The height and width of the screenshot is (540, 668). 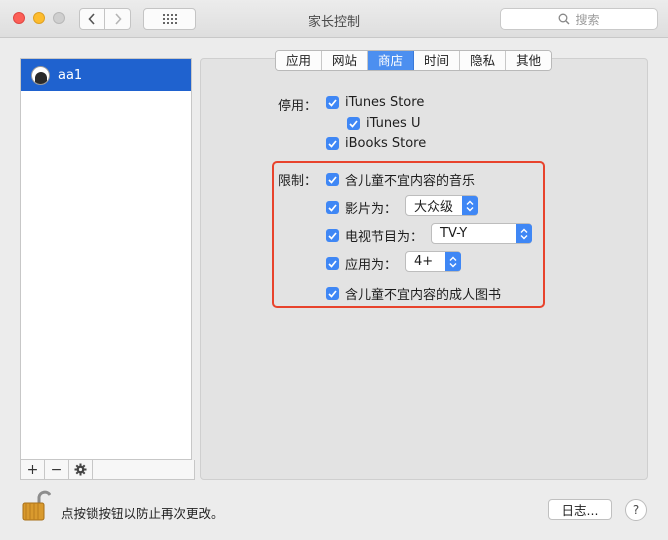 I want to click on tv-rating-select: TV-Y, so click(x=481, y=233).